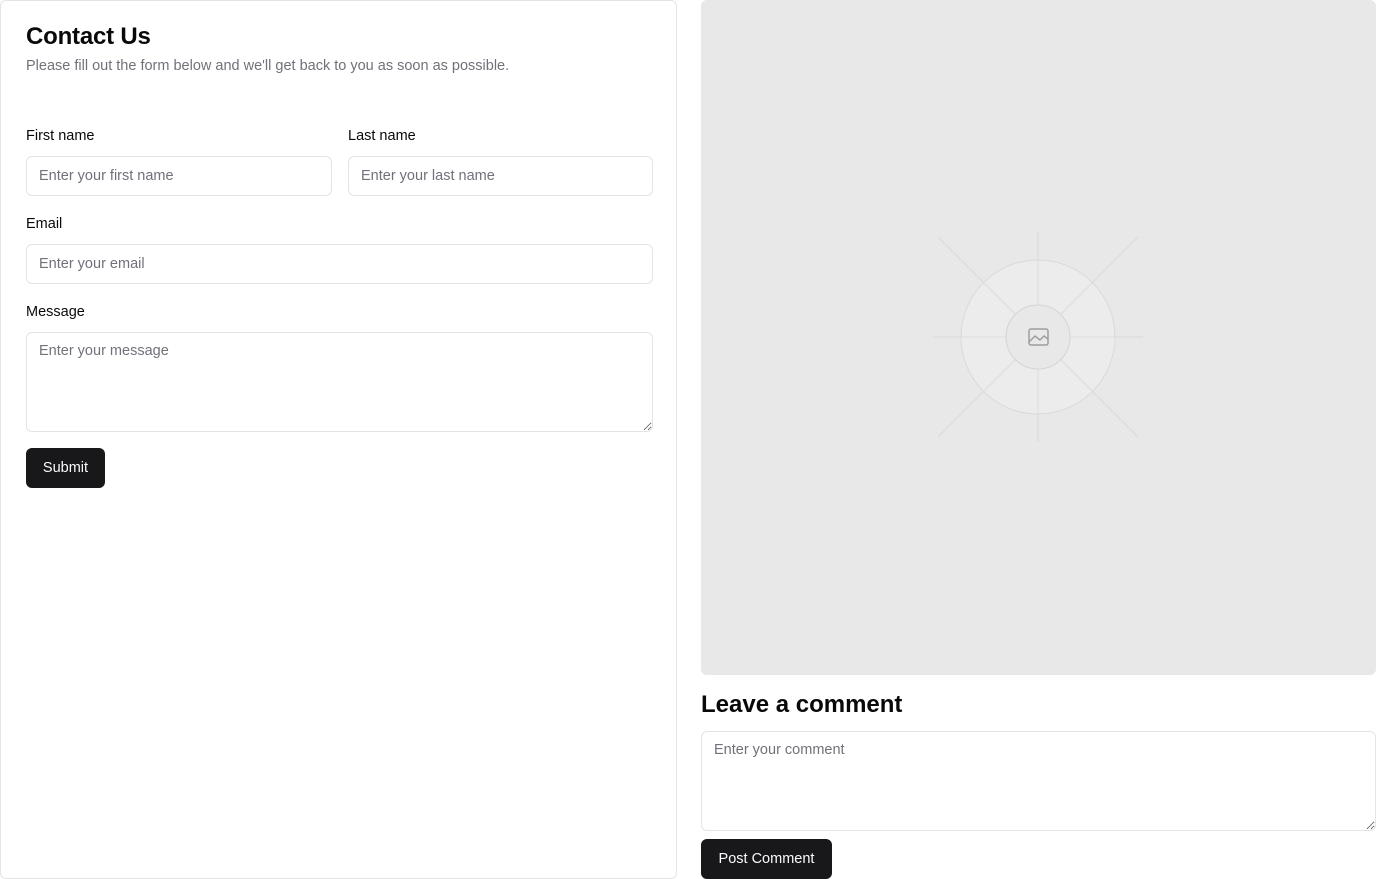 The width and height of the screenshot is (1376, 879). Describe the element at coordinates (60, 136) in the screenshot. I see `first-name-label: First name` at that location.